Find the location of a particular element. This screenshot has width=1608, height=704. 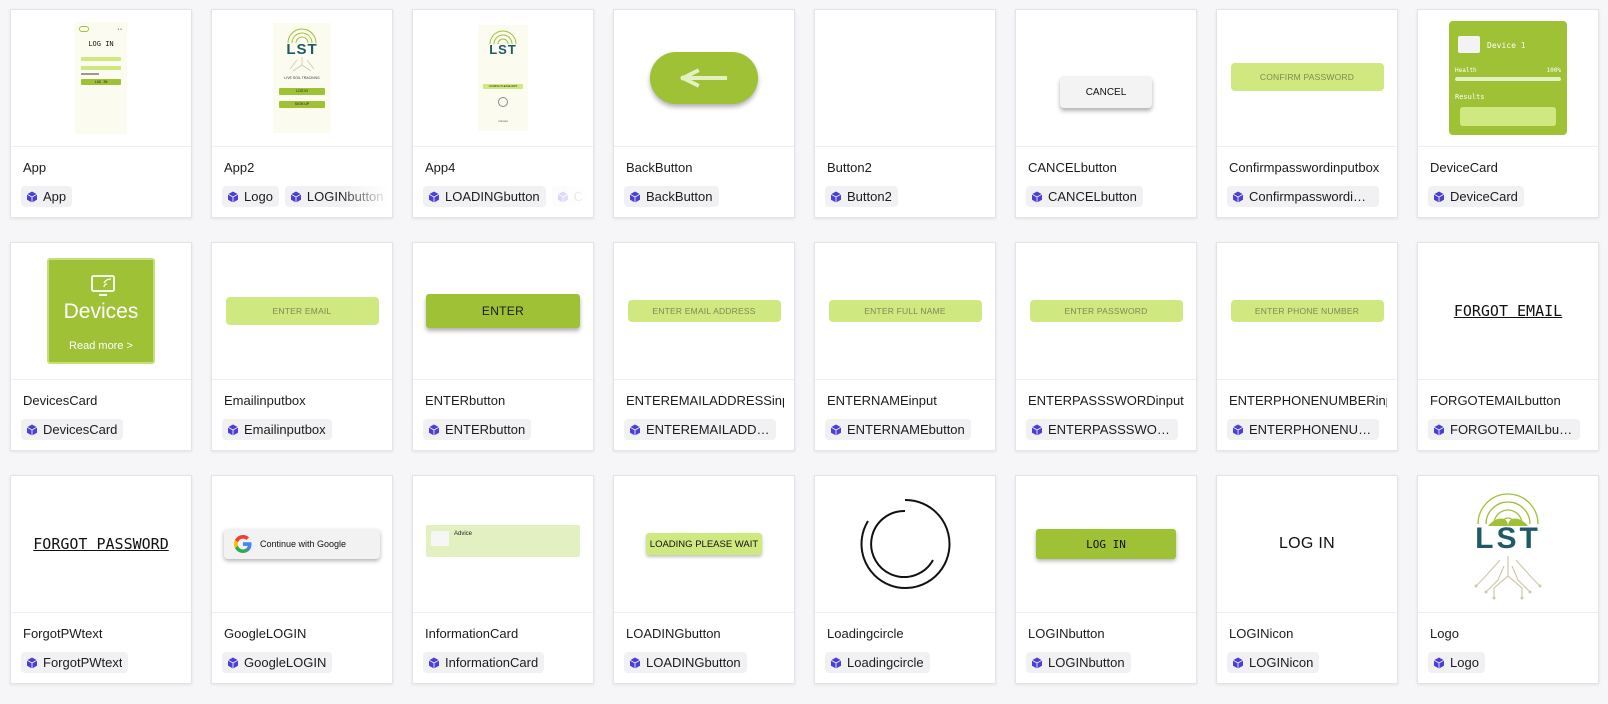

app4-footer: Cancel is located at coordinates (503, 121).